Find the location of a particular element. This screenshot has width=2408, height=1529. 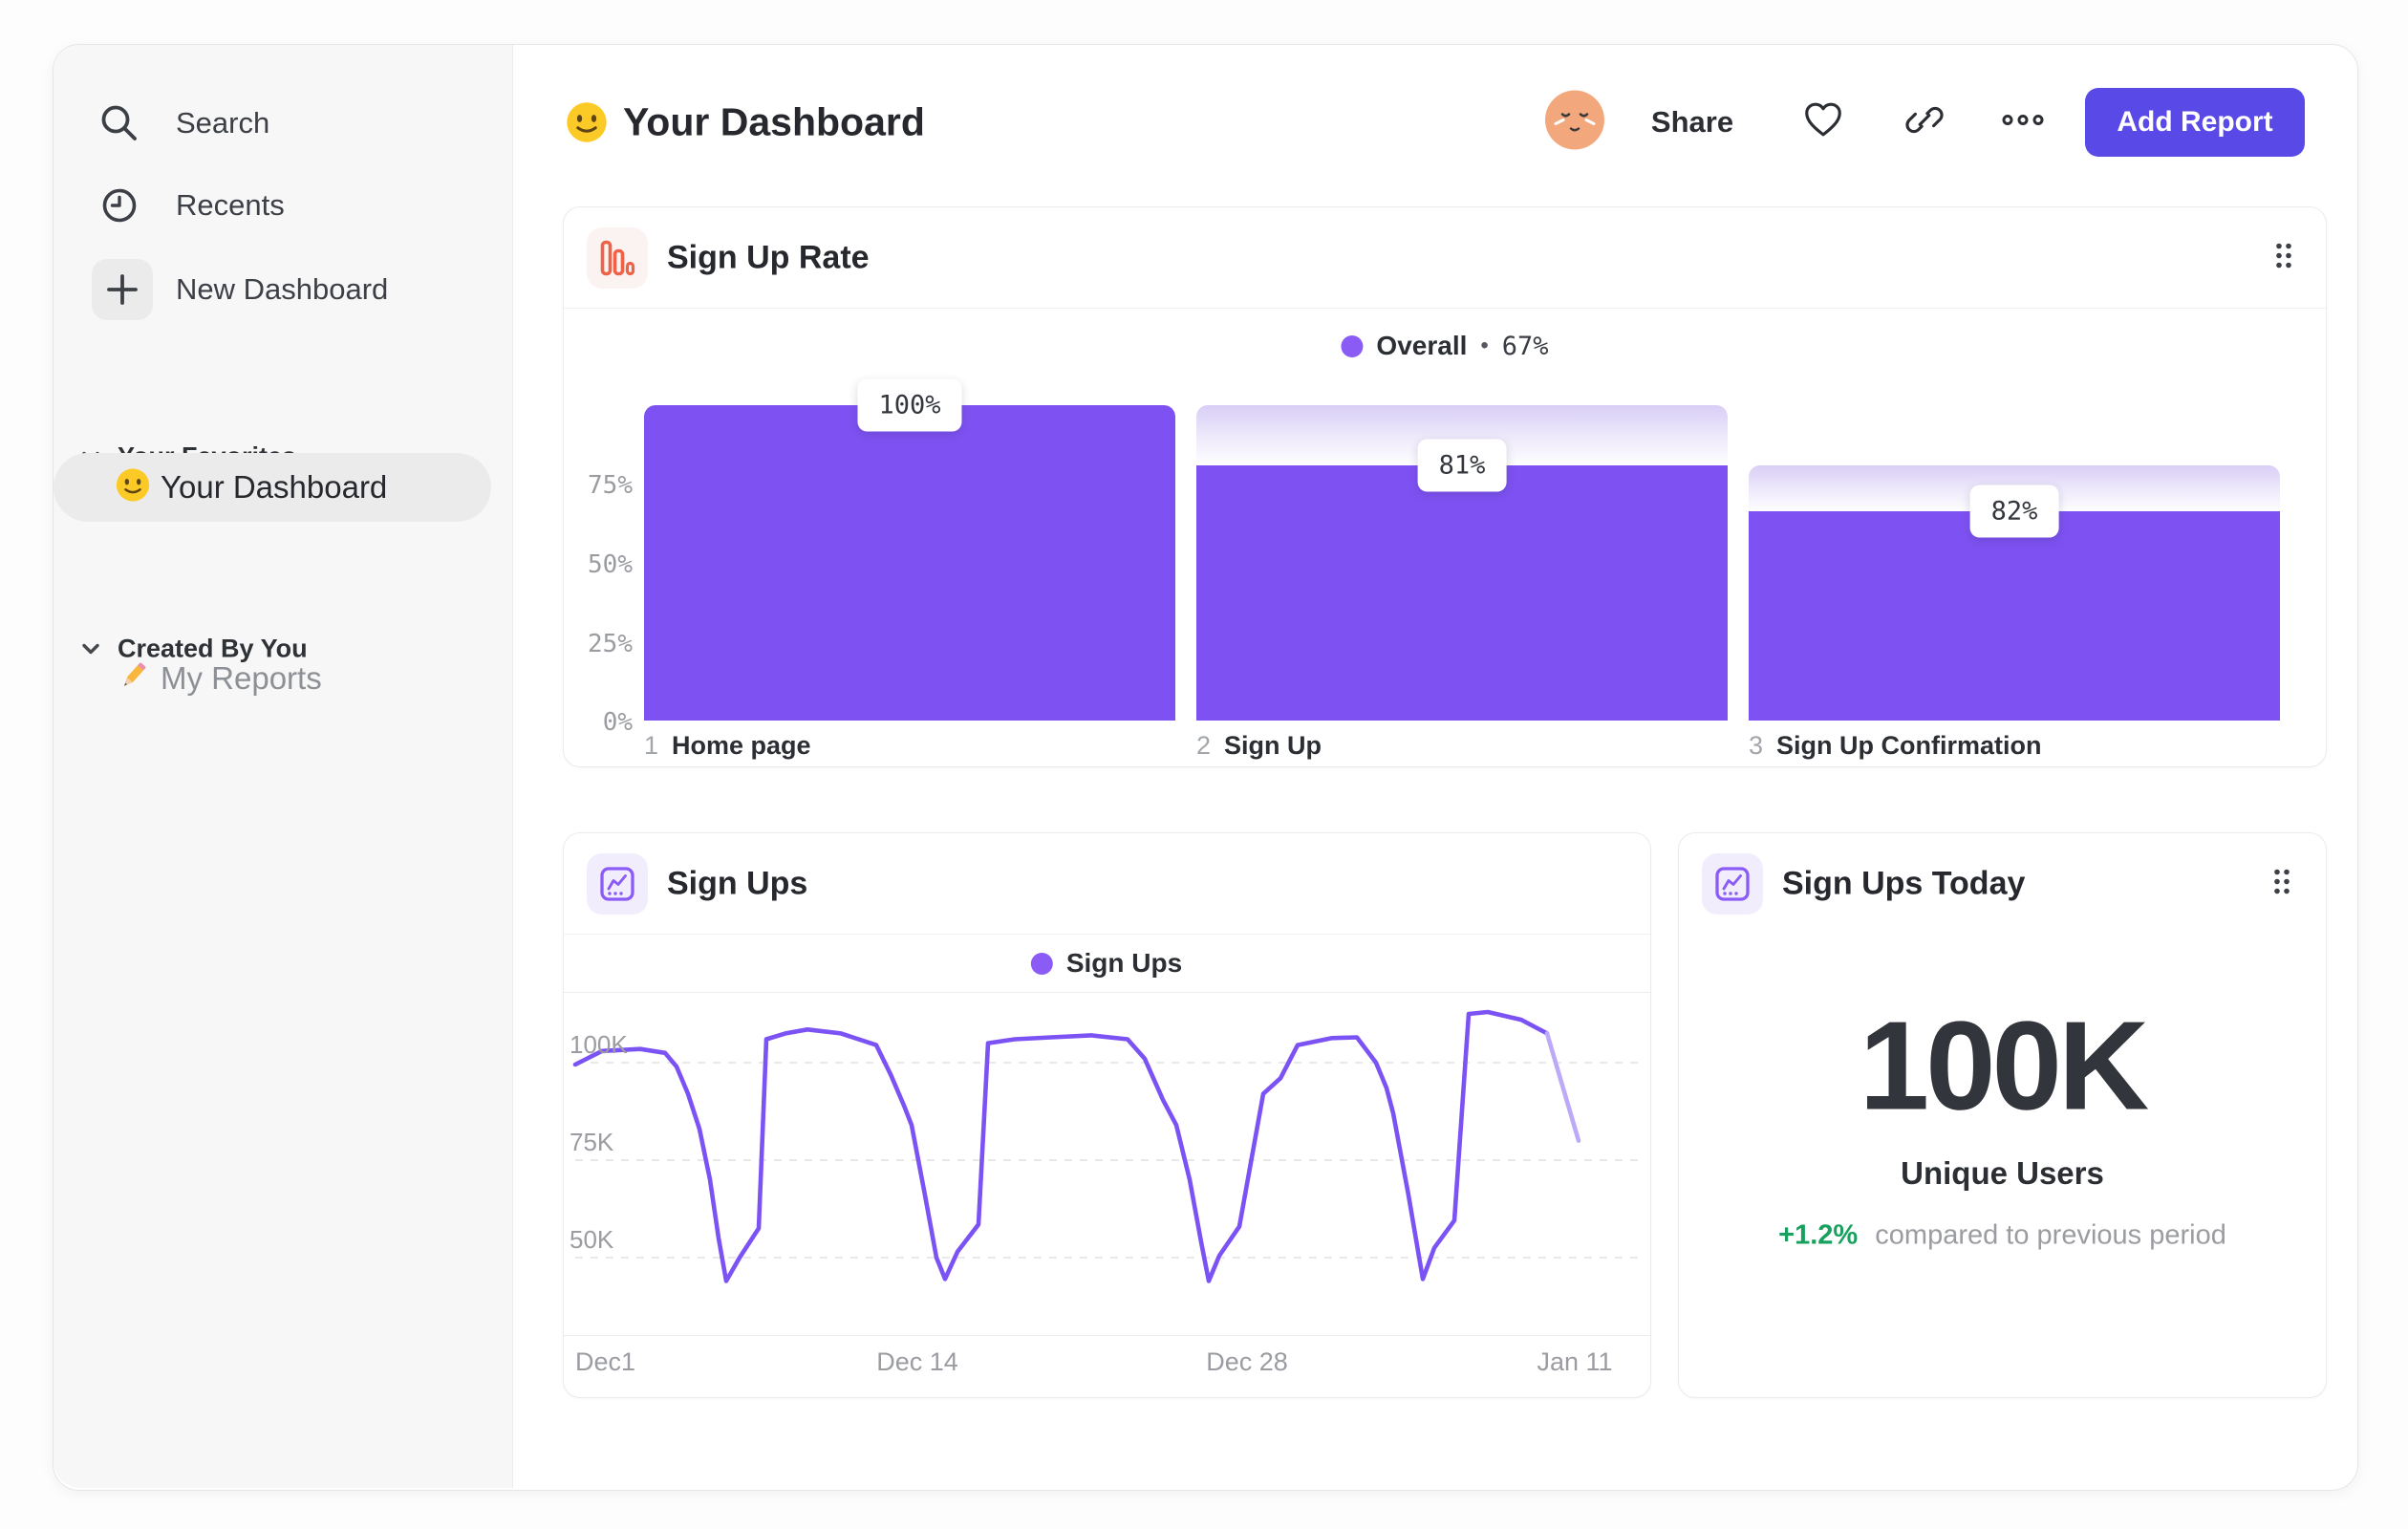

sidebar-item-label: Your Dashboard is located at coordinates (274, 487).